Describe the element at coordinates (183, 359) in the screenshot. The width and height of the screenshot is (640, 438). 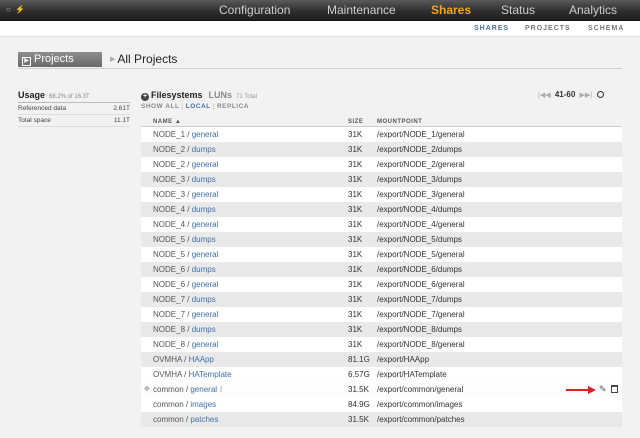
I see `share-name-cell: OVMHA / HAApp` at that location.